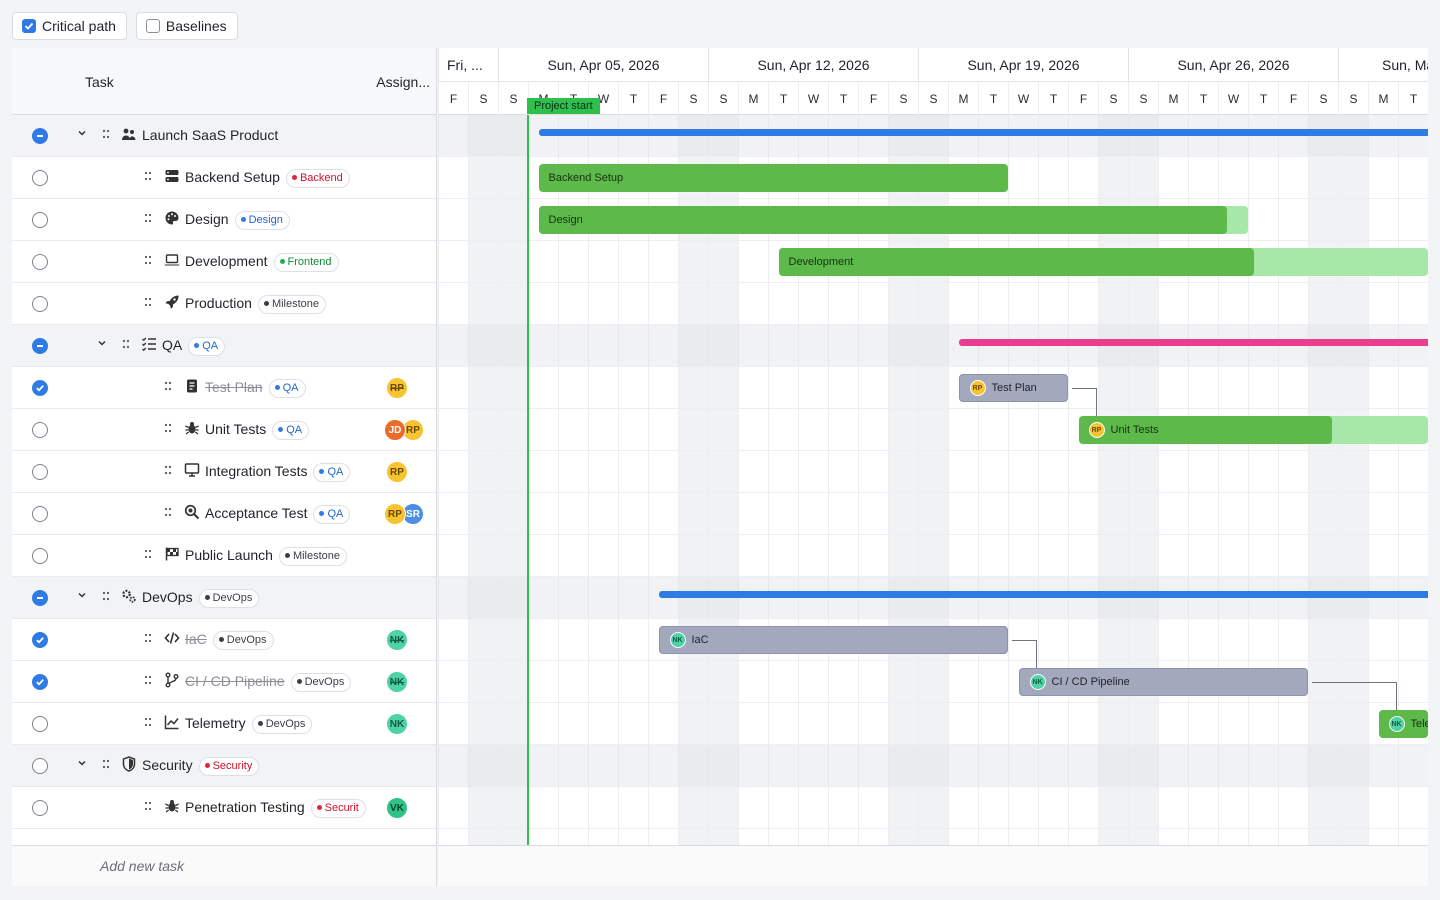 The image size is (1440, 900). Describe the element at coordinates (1016, 262) in the screenshot. I see `task-bar: Development` at that location.